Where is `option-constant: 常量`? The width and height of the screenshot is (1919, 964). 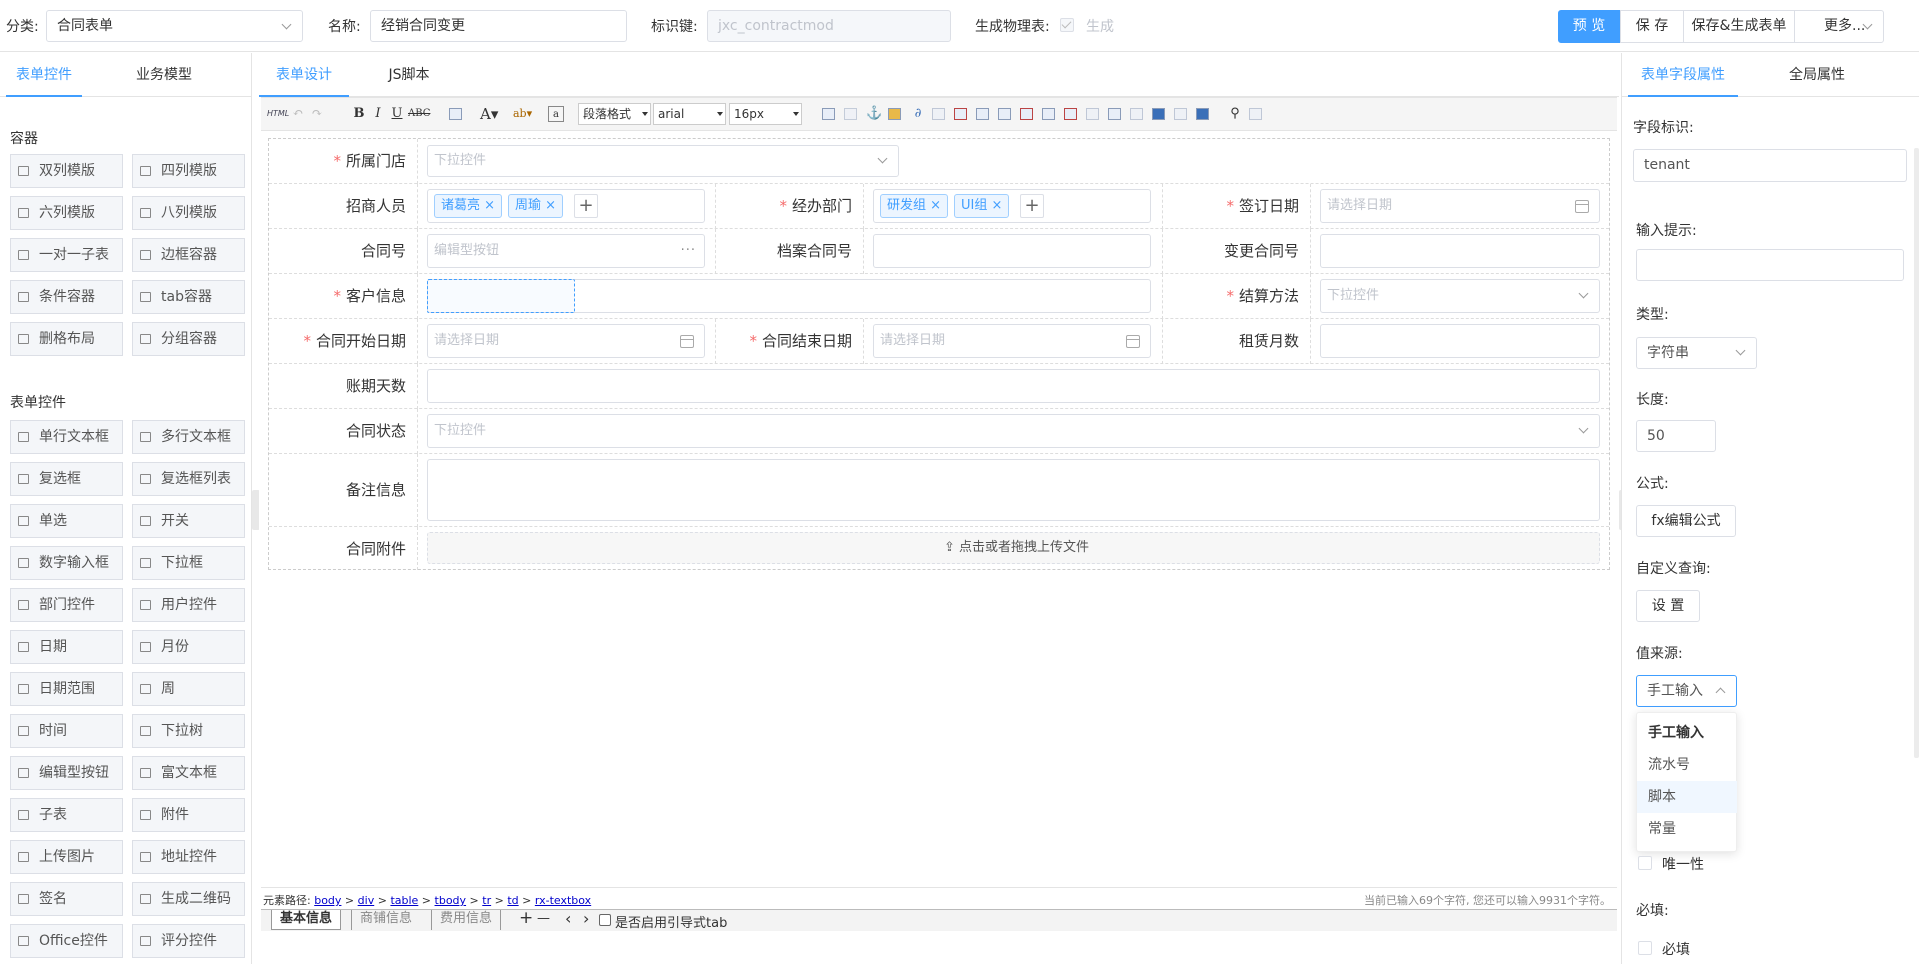 option-constant: 常量 is located at coordinates (1687, 829).